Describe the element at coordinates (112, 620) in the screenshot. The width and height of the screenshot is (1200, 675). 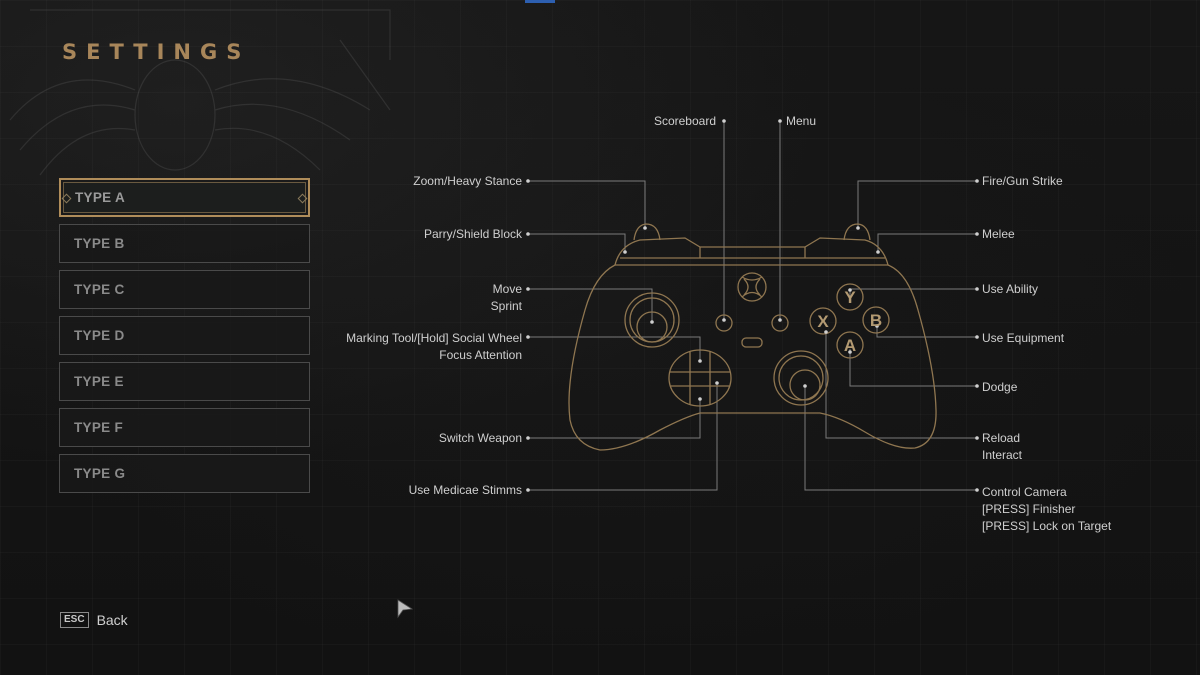
I see `back-label: Back` at that location.